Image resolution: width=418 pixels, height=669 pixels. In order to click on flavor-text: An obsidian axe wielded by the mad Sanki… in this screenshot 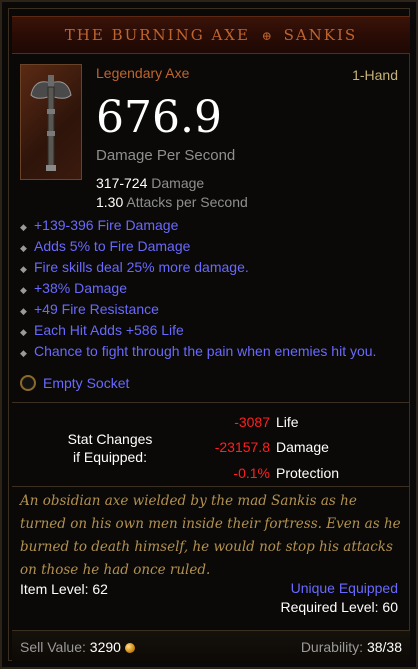, I will do `click(210, 535)`.